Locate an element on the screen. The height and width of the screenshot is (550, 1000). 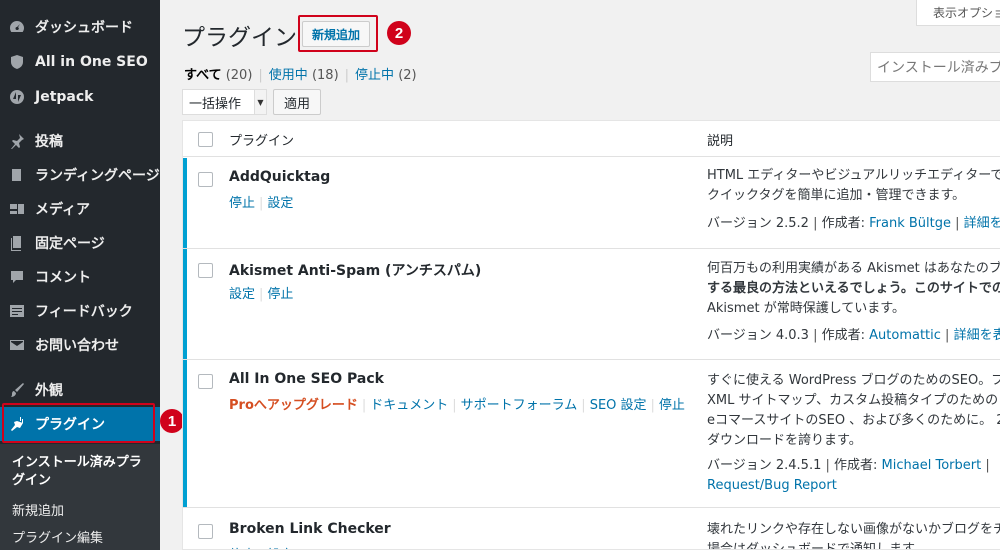
plugins-submenu: インストール済みプラグイン 新規追加 プラグイン編集 is located at coordinates (80, 497).